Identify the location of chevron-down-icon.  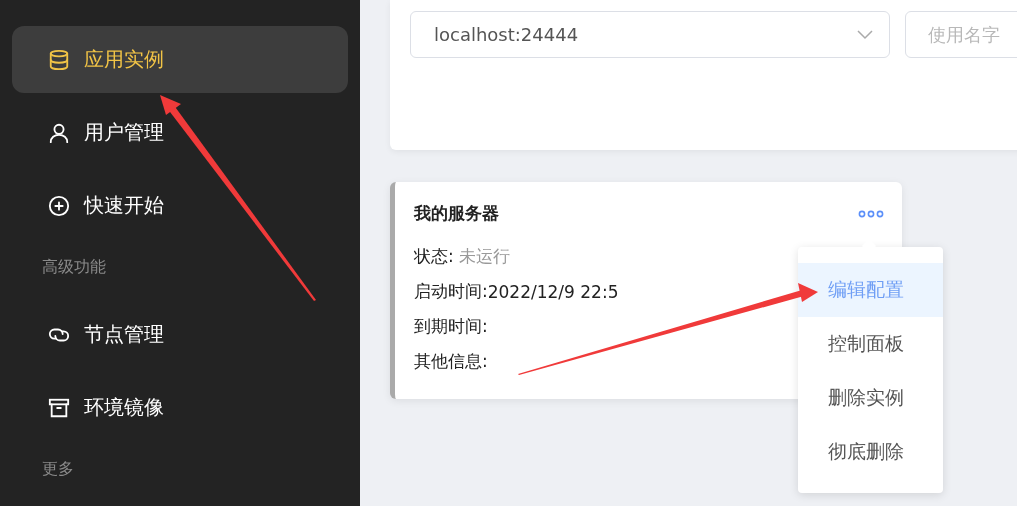
(865, 34).